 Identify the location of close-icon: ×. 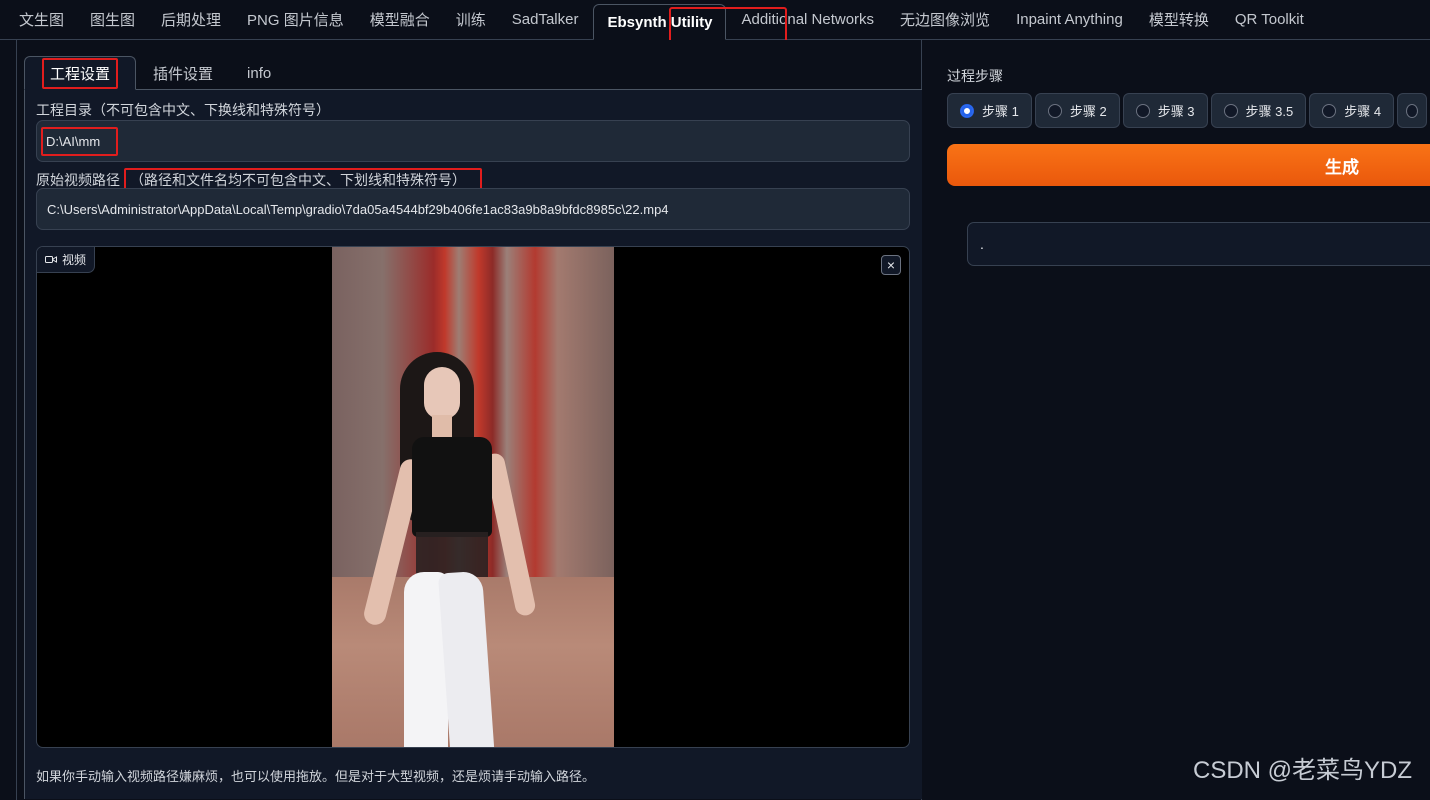
(891, 265).